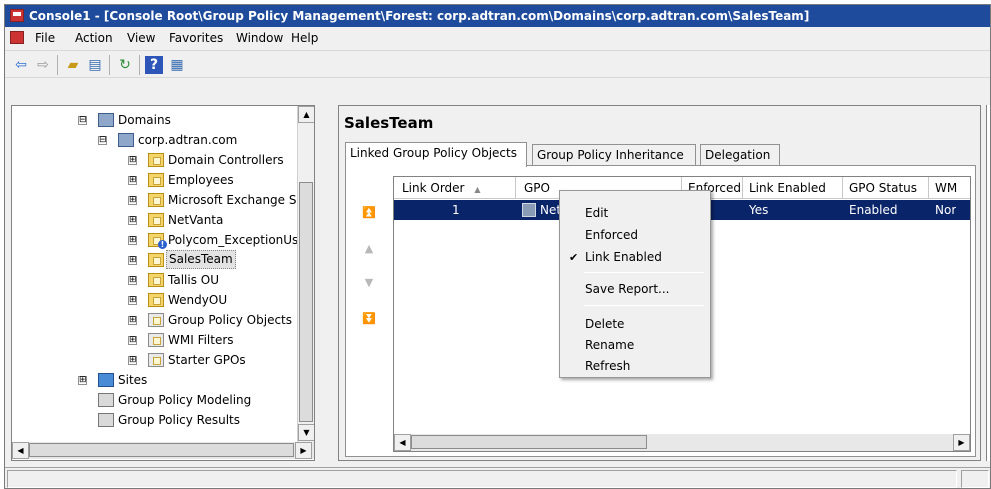 The height and width of the screenshot is (489, 991). Describe the element at coordinates (259, 38) in the screenshot. I see `menu-window: Window` at that location.